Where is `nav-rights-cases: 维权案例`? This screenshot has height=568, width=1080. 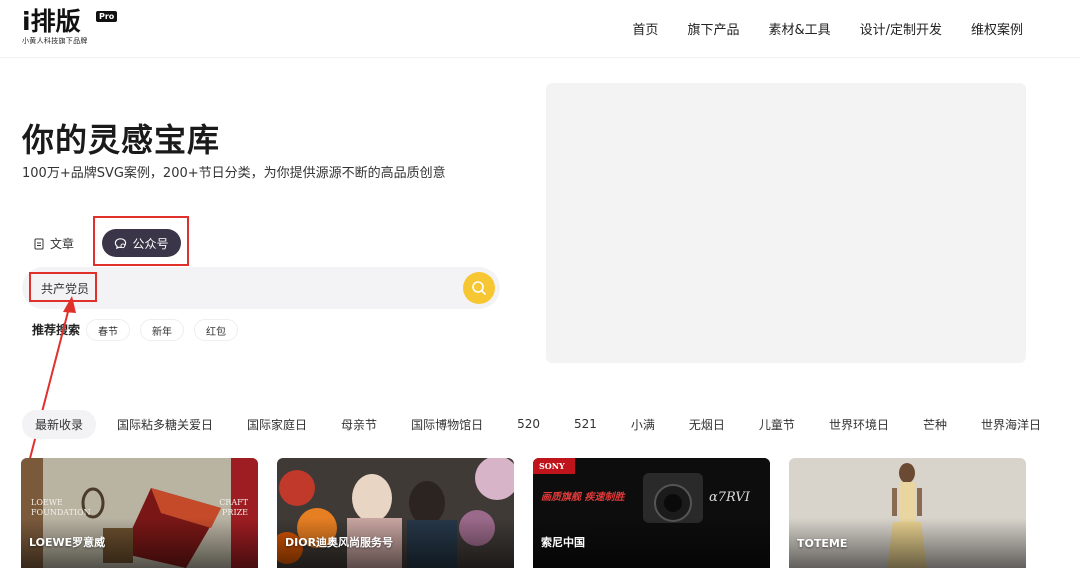
nav-rights-cases: 维权案例 is located at coordinates (997, 28).